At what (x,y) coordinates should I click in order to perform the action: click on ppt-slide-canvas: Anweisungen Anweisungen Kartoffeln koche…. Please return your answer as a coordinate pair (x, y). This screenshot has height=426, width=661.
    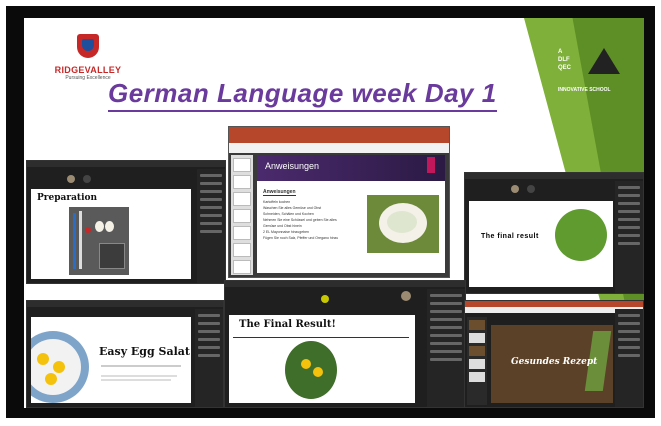
    Looking at the image, I should click on (351, 214).